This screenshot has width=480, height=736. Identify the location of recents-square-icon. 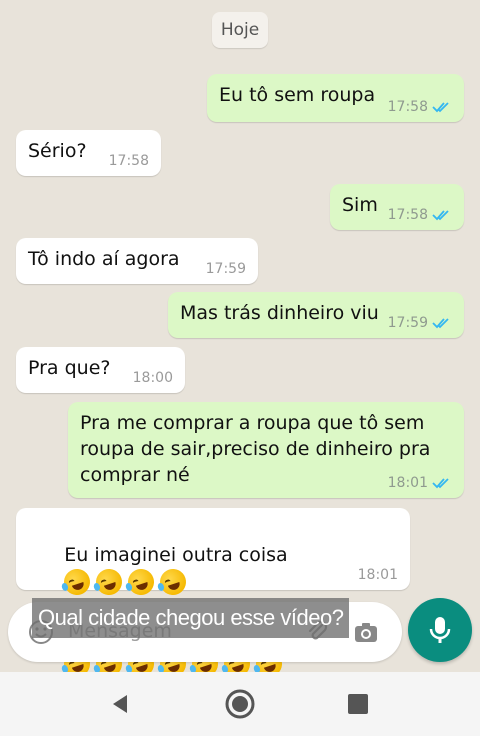
(358, 704).